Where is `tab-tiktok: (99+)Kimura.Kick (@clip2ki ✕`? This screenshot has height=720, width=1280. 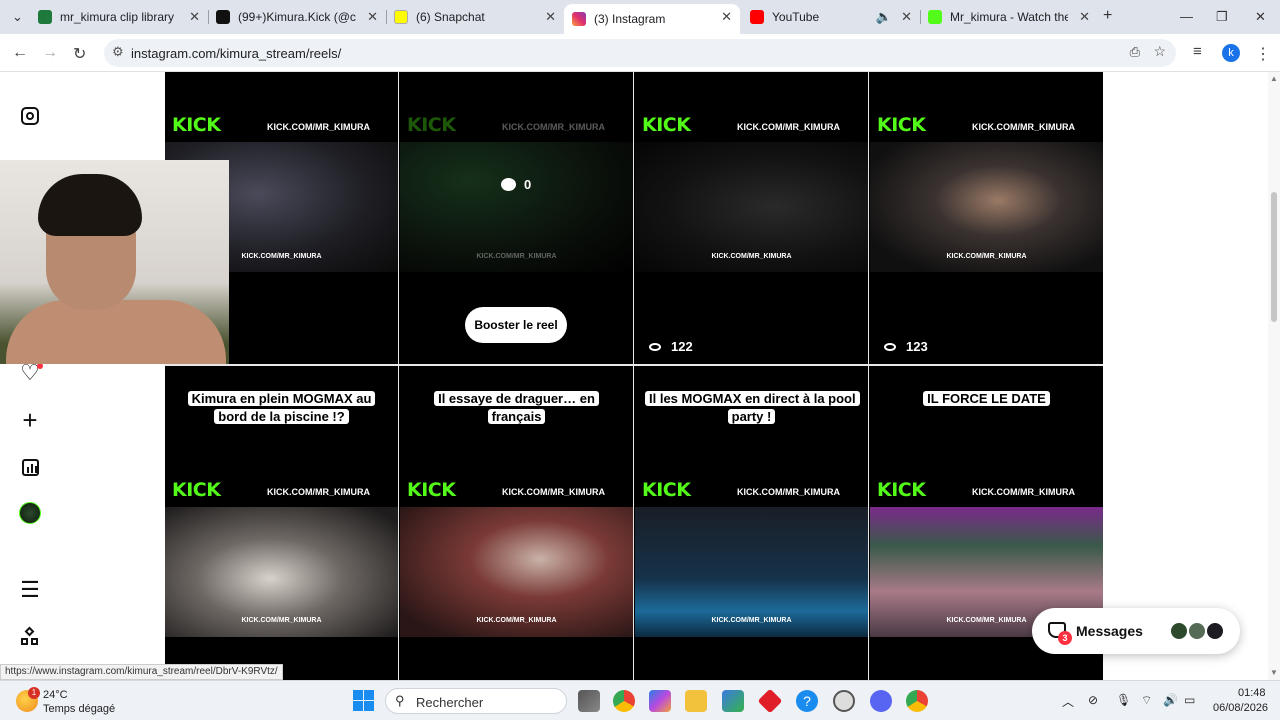 tab-tiktok: (99+)Kimura.Kick (@clip2ki ✕ is located at coordinates (297, 17).